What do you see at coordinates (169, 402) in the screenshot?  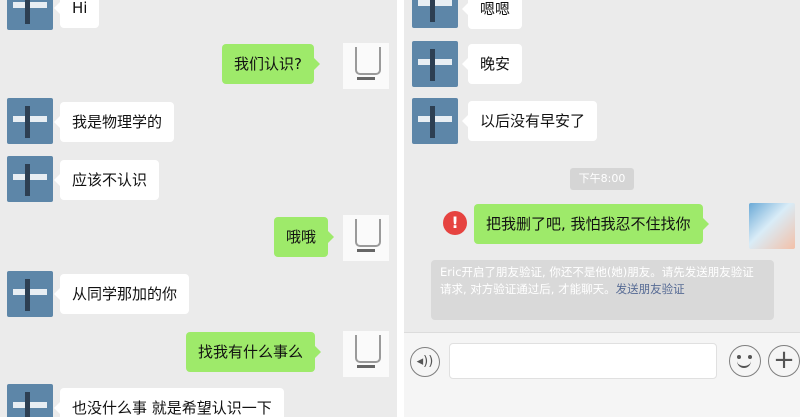 I see `message-bubble-incoming: 也没什么事 就是希望认识一下` at bounding box center [169, 402].